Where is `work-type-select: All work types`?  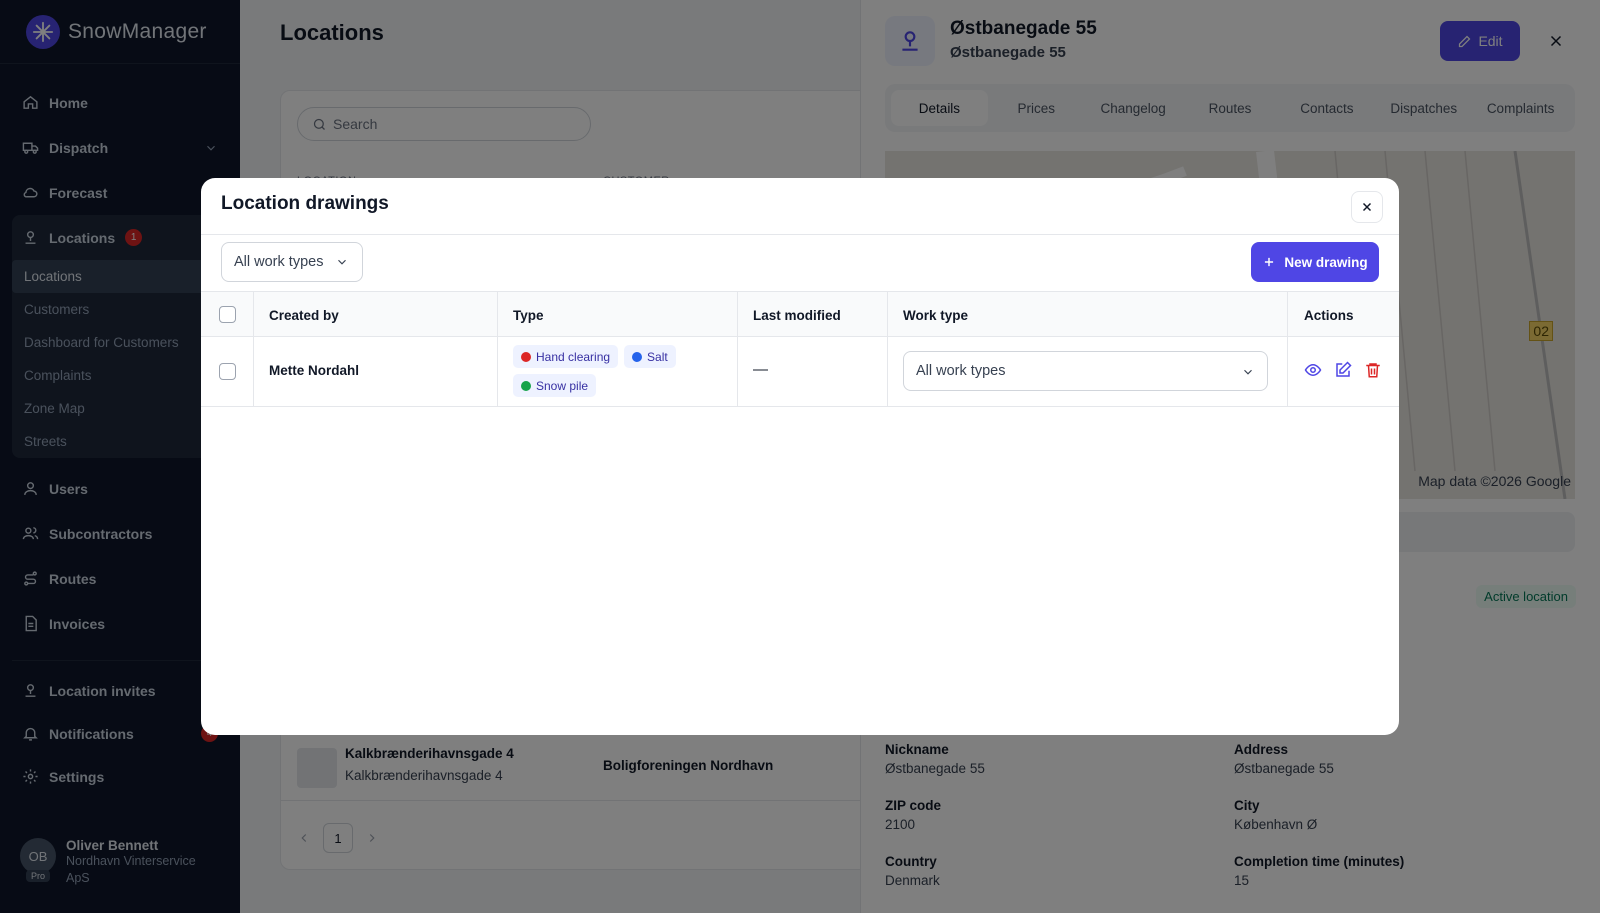 work-type-select: All work types is located at coordinates (1085, 371).